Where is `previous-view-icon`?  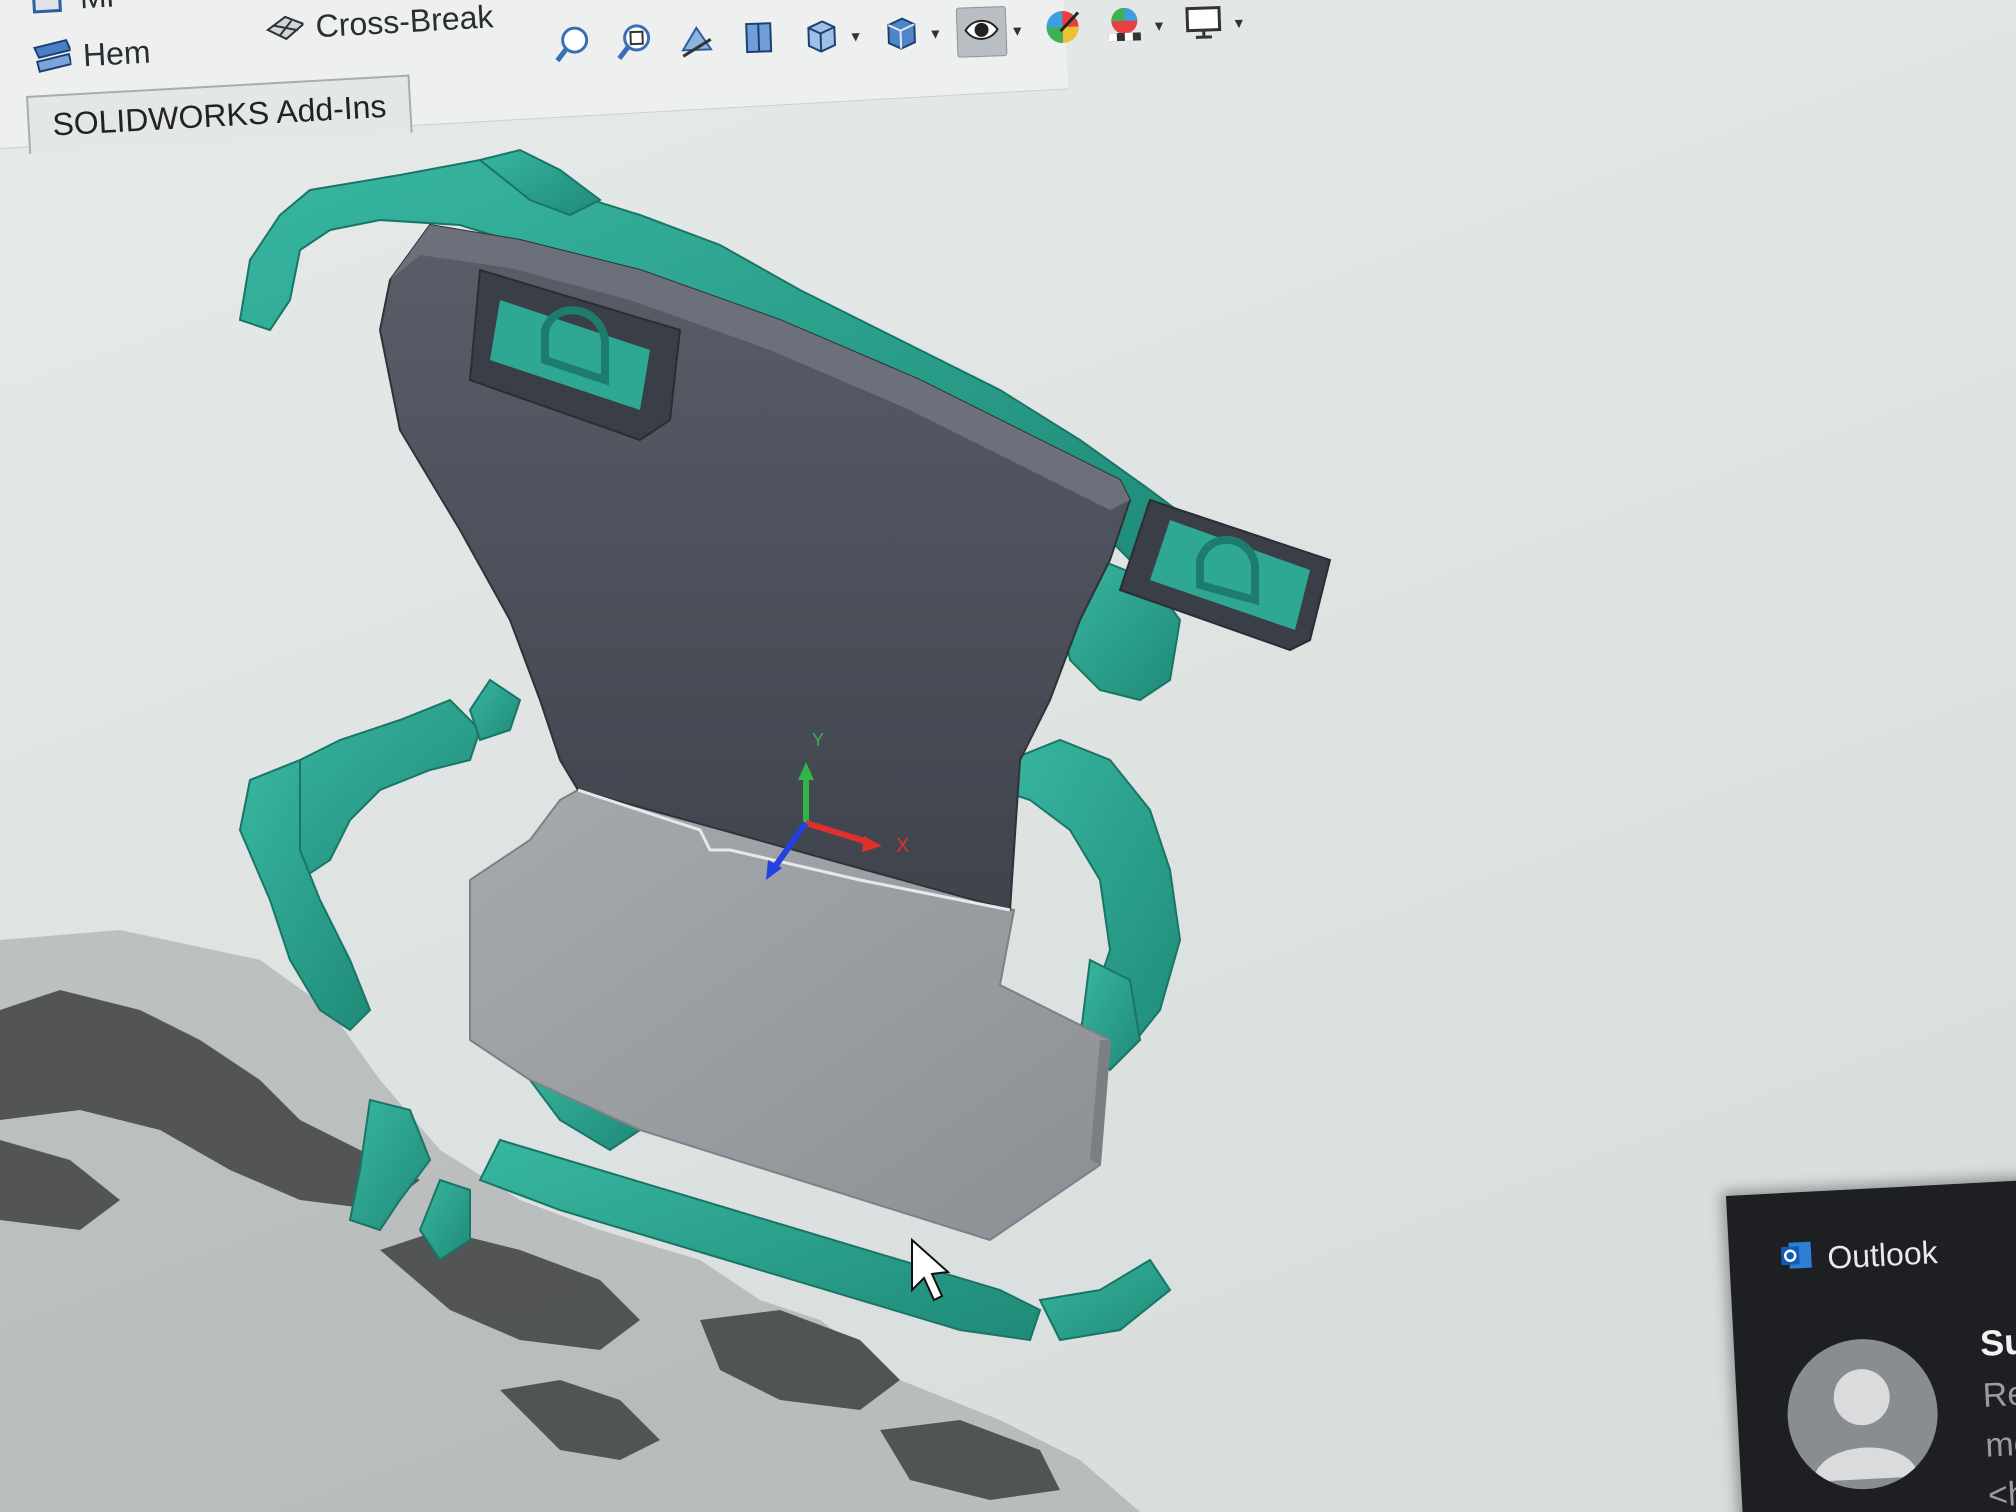 previous-view-icon is located at coordinates (697, 42).